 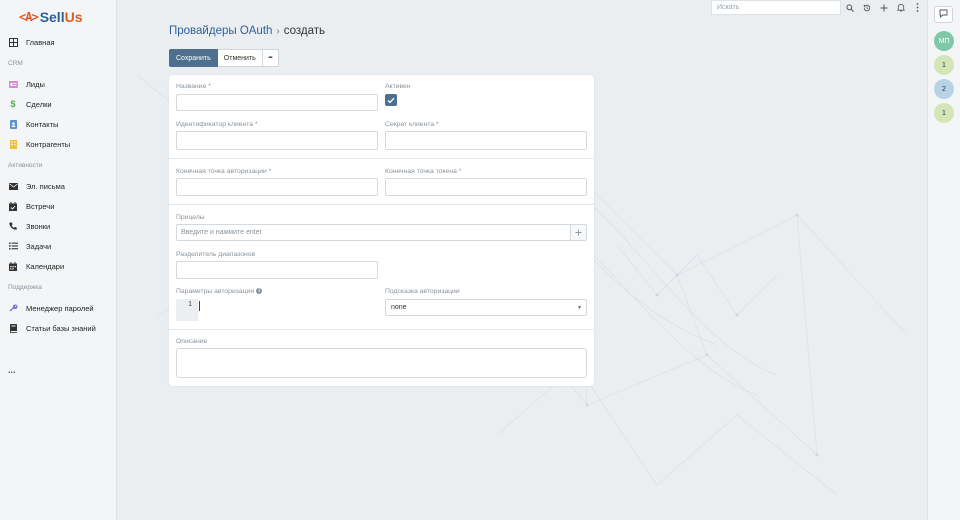 What do you see at coordinates (277, 270) in the screenshot?
I see `scope-separator-field` at bounding box center [277, 270].